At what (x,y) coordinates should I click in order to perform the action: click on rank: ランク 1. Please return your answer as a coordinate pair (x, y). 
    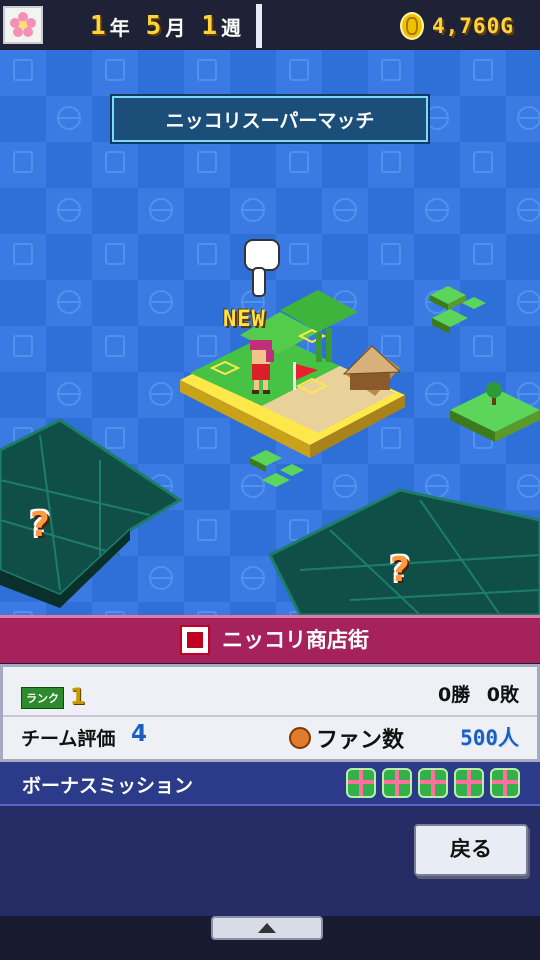
    Looking at the image, I should click on (53, 697).